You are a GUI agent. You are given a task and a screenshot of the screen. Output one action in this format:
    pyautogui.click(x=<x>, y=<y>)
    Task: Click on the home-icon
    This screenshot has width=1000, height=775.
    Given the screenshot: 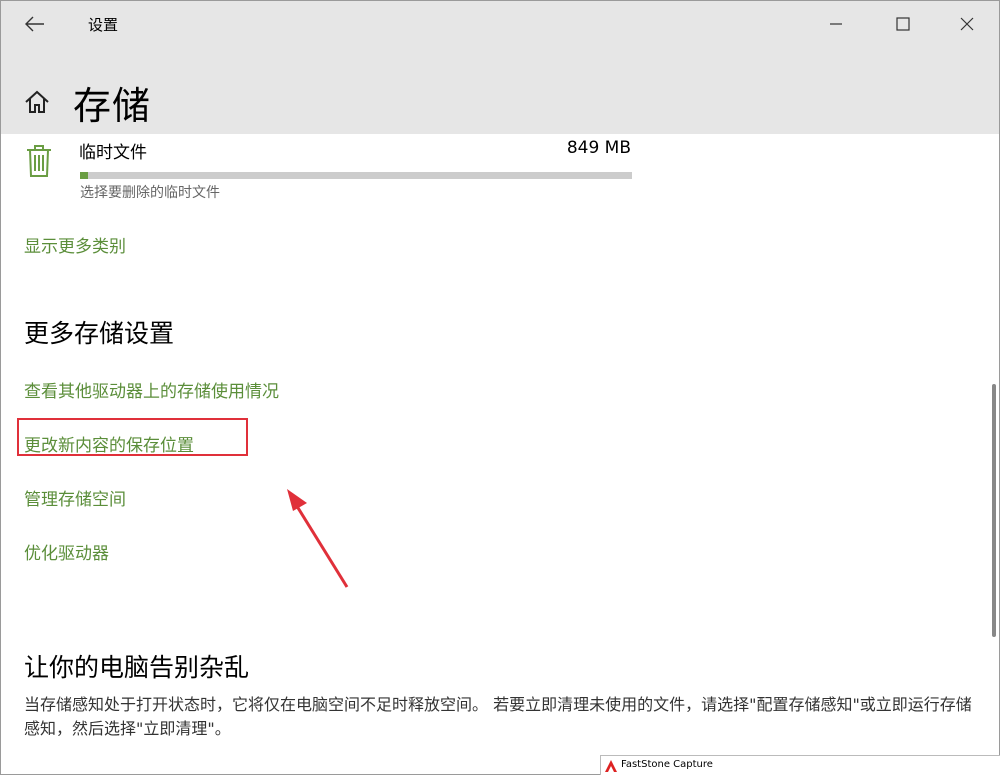 What is the action you would take?
    pyautogui.click(x=37, y=102)
    